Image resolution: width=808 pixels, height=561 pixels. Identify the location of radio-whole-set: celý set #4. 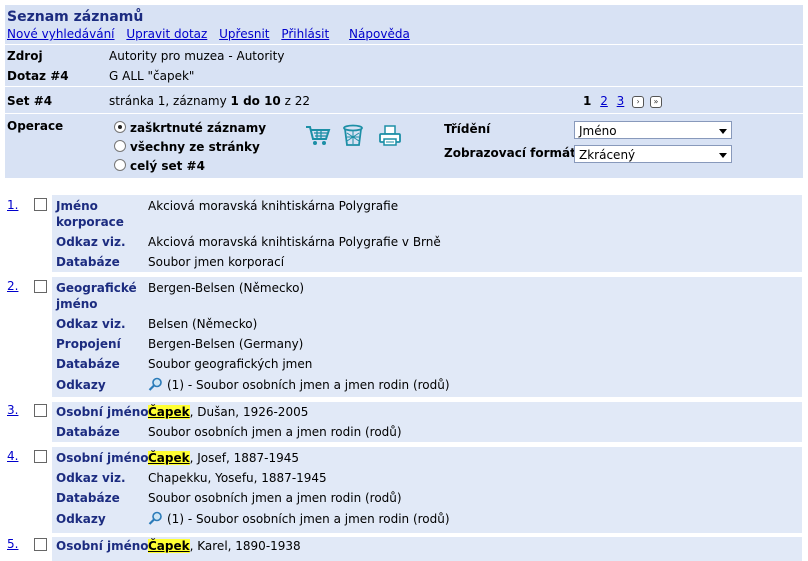
(159, 166).